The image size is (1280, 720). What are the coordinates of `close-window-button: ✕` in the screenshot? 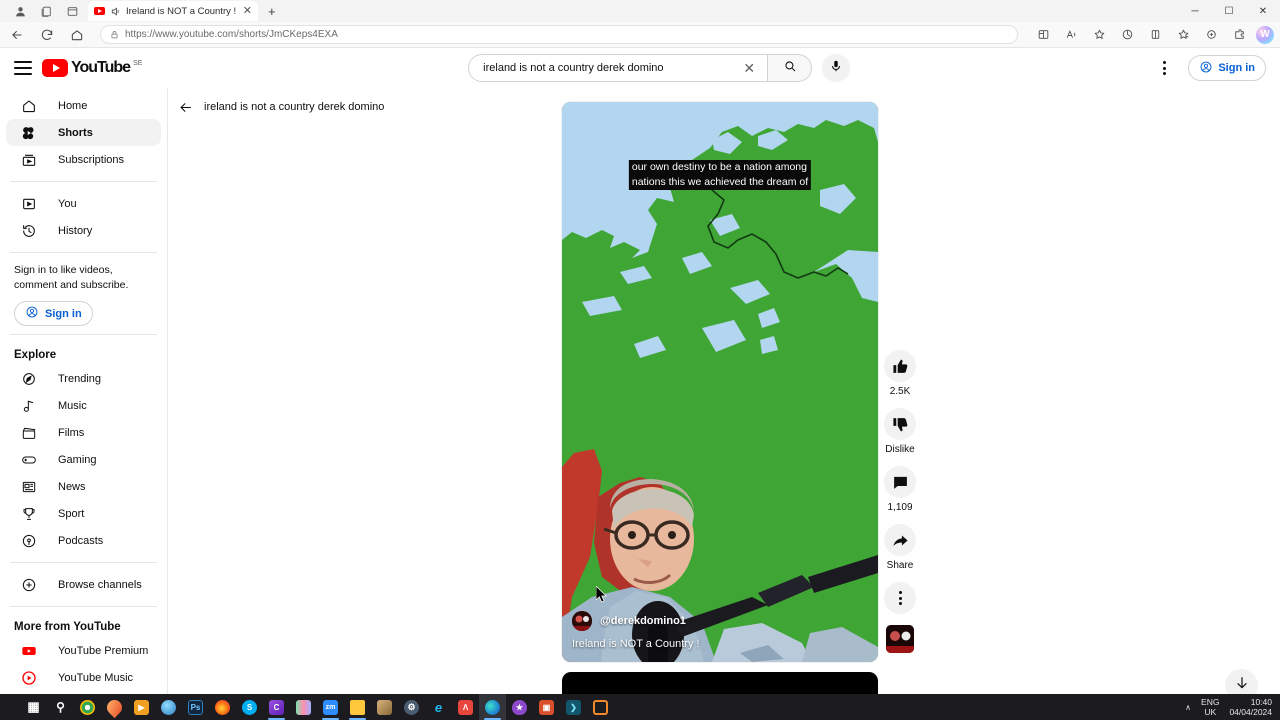 It's located at (1263, 11).